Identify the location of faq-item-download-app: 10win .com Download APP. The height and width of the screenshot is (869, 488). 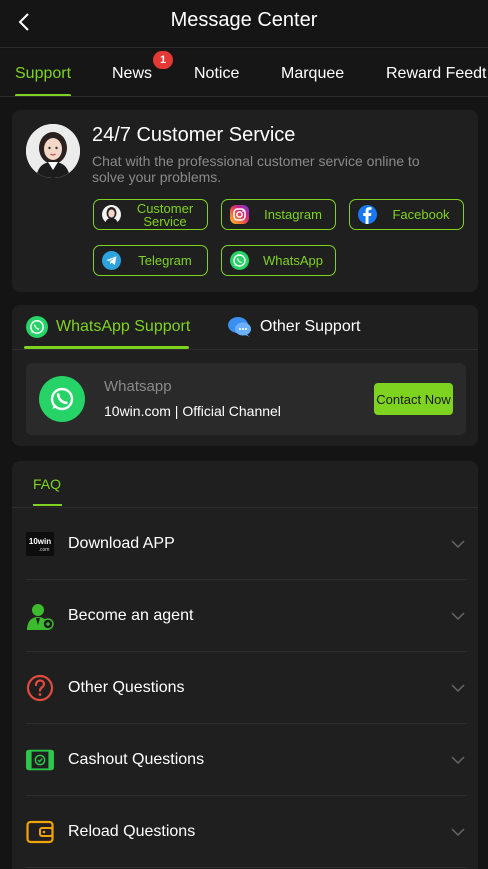
(246, 544).